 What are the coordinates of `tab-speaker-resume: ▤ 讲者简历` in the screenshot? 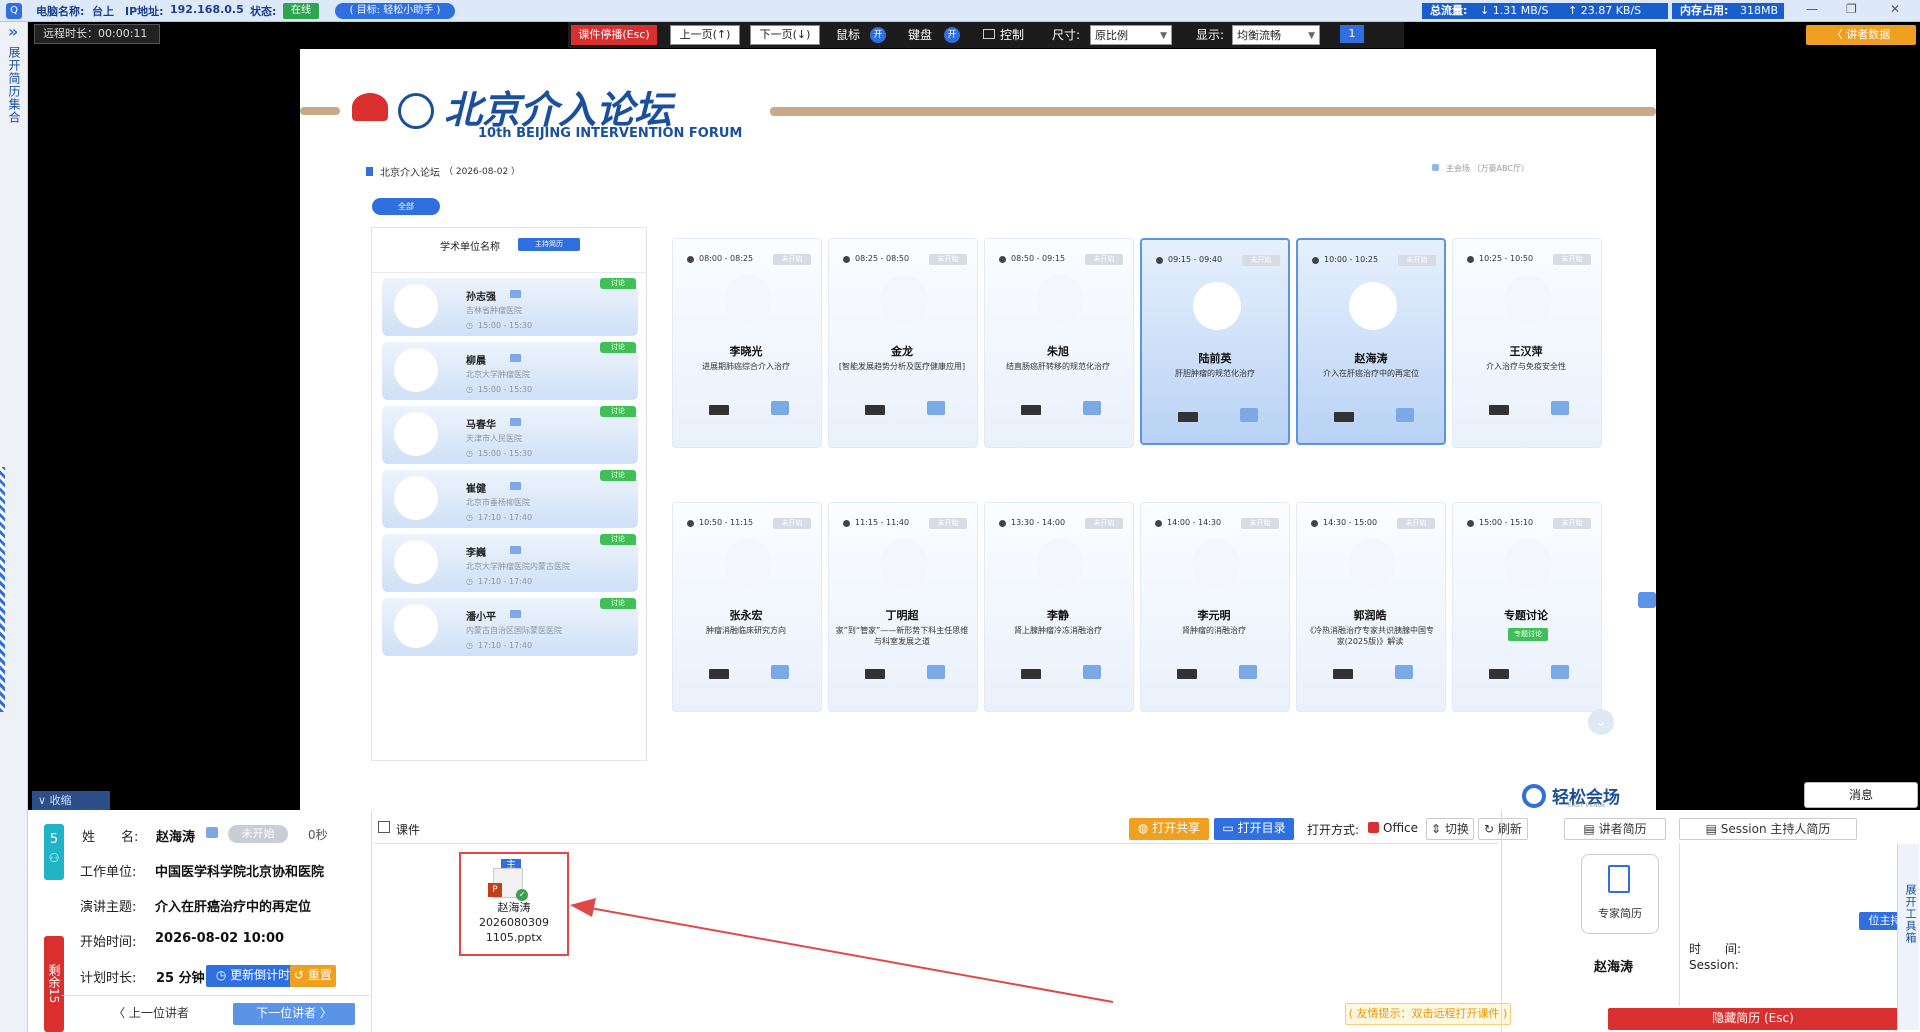 It's located at (1615, 829).